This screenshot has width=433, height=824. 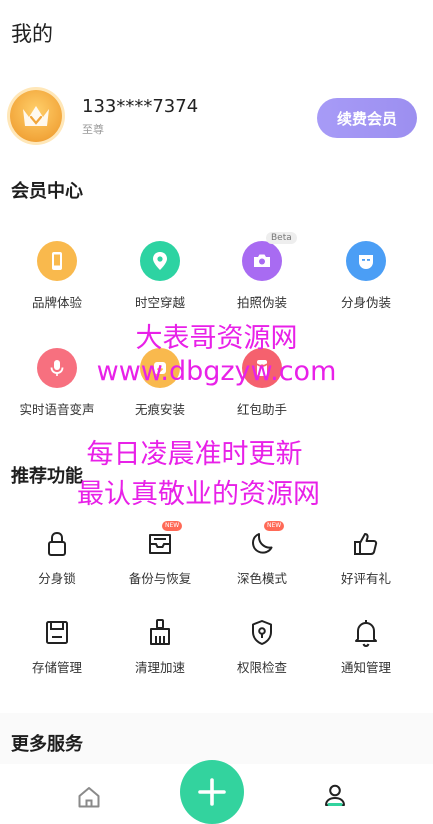 I want to click on feature-dark-mode: NEW 深色模式, so click(x=262, y=554).